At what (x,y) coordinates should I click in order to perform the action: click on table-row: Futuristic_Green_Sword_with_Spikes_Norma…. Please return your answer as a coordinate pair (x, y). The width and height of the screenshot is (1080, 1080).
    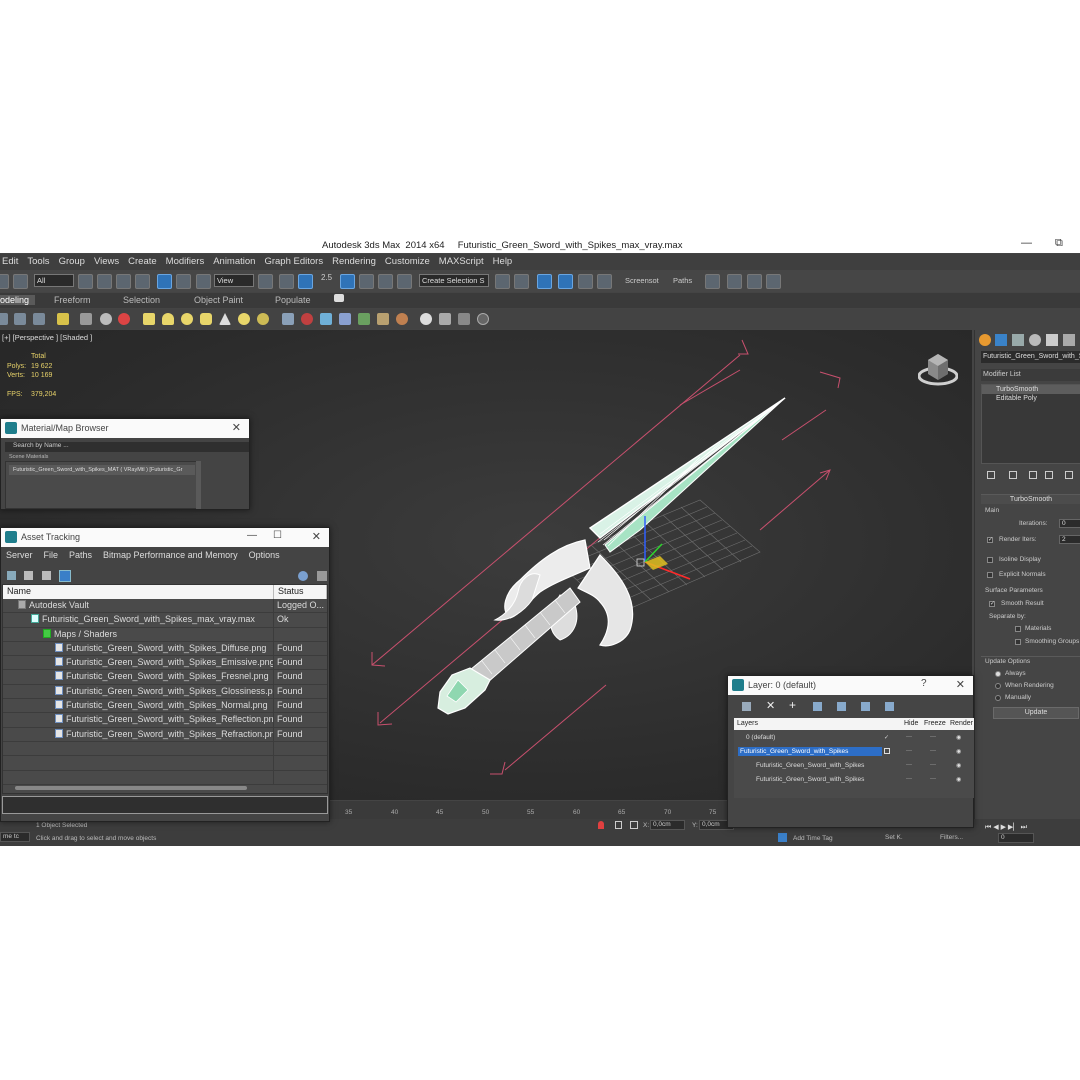
    Looking at the image, I should click on (165, 706).